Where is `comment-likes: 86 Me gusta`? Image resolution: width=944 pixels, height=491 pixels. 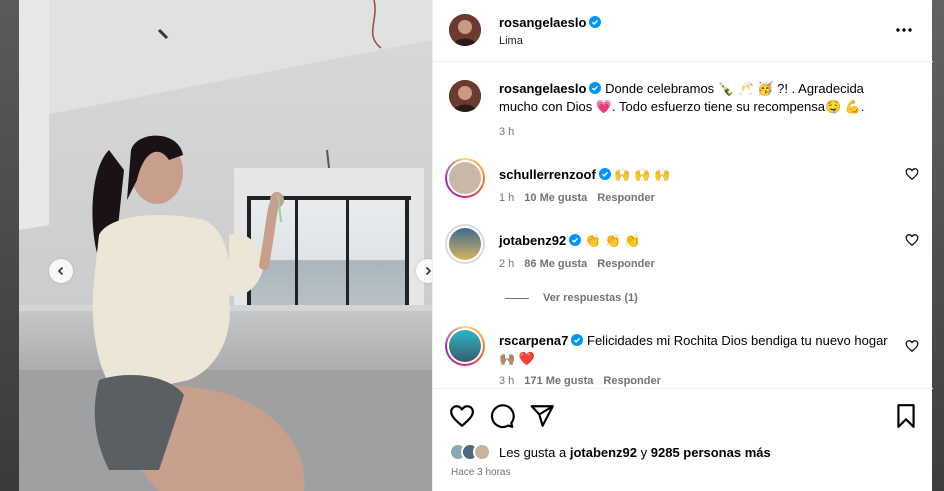
comment-likes: 86 Me gusta is located at coordinates (555, 264).